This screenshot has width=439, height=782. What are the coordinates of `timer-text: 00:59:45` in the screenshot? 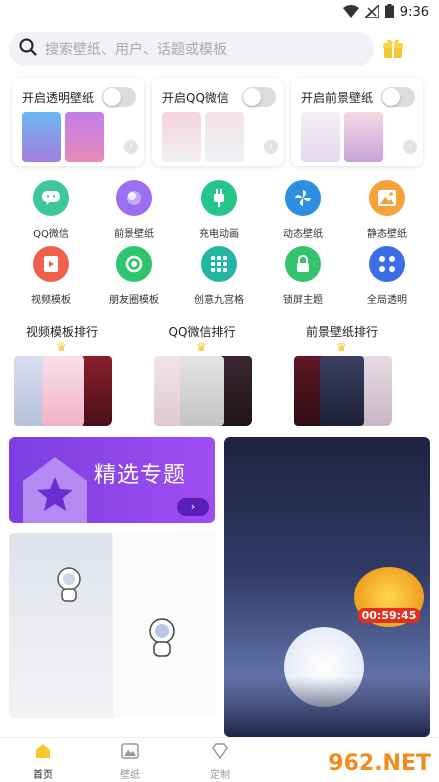 It's located at (389, 615).